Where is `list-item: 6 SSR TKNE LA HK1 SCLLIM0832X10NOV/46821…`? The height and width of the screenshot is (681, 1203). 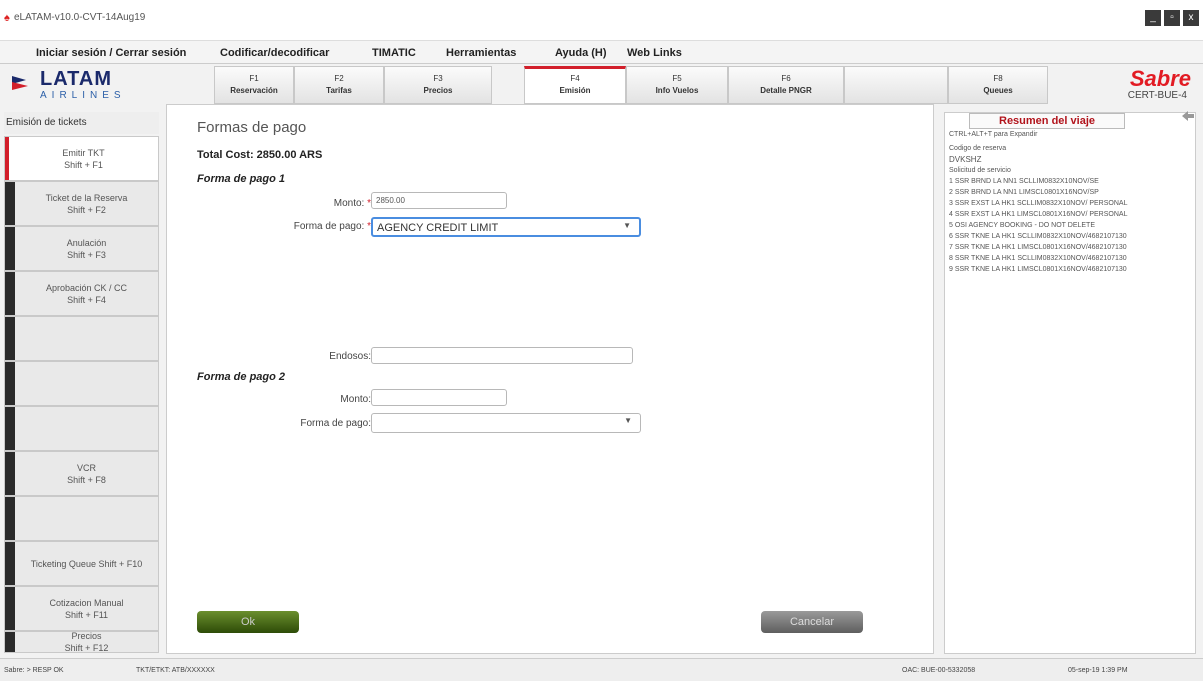
list-item: 6 SSR TKNE LA HK1 SCLLIM0832X10NOV/46821… is located at coordinates (1038, 236).